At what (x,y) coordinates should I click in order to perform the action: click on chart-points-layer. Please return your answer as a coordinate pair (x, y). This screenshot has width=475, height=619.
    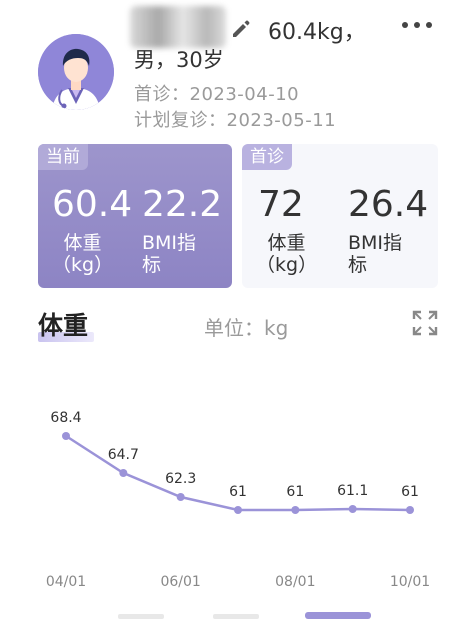
    Looking at the image, I should click on (238, 473).